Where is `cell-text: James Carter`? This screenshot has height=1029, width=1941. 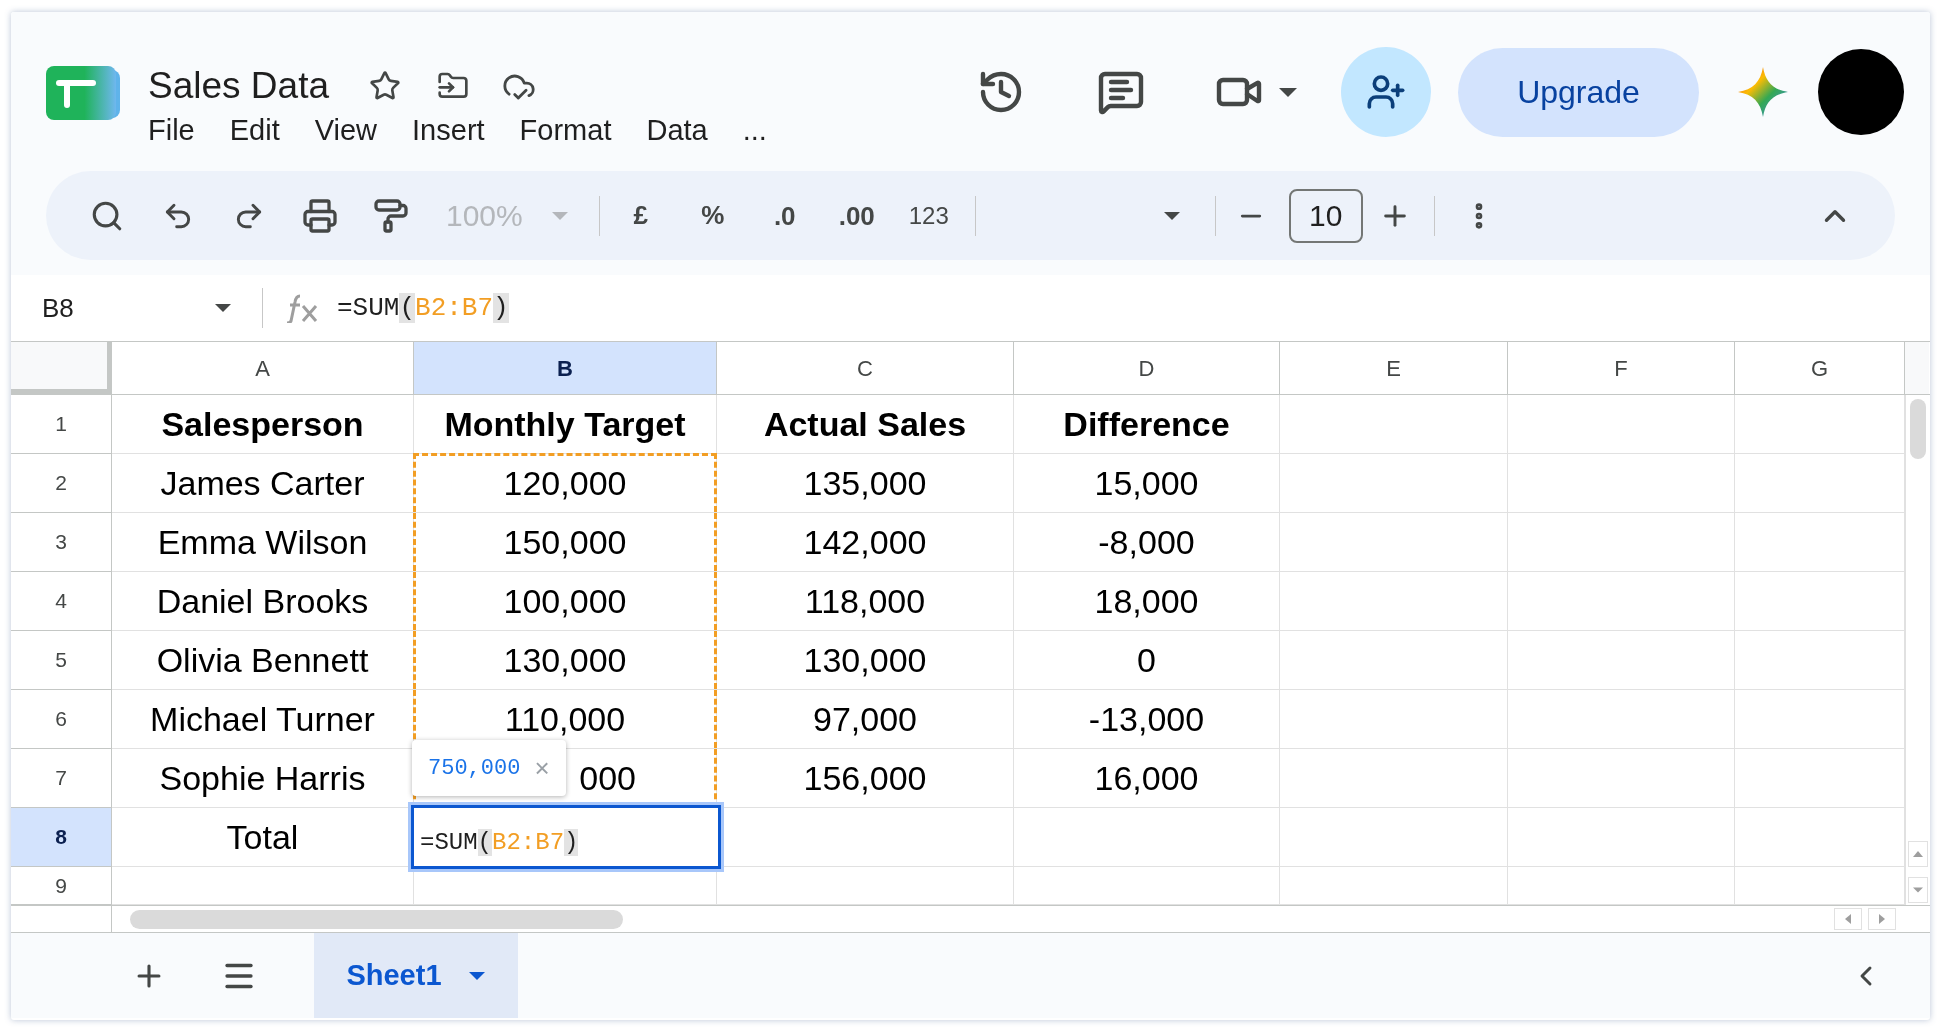 cell-text: James Carter is located at coordinates (262, 483).